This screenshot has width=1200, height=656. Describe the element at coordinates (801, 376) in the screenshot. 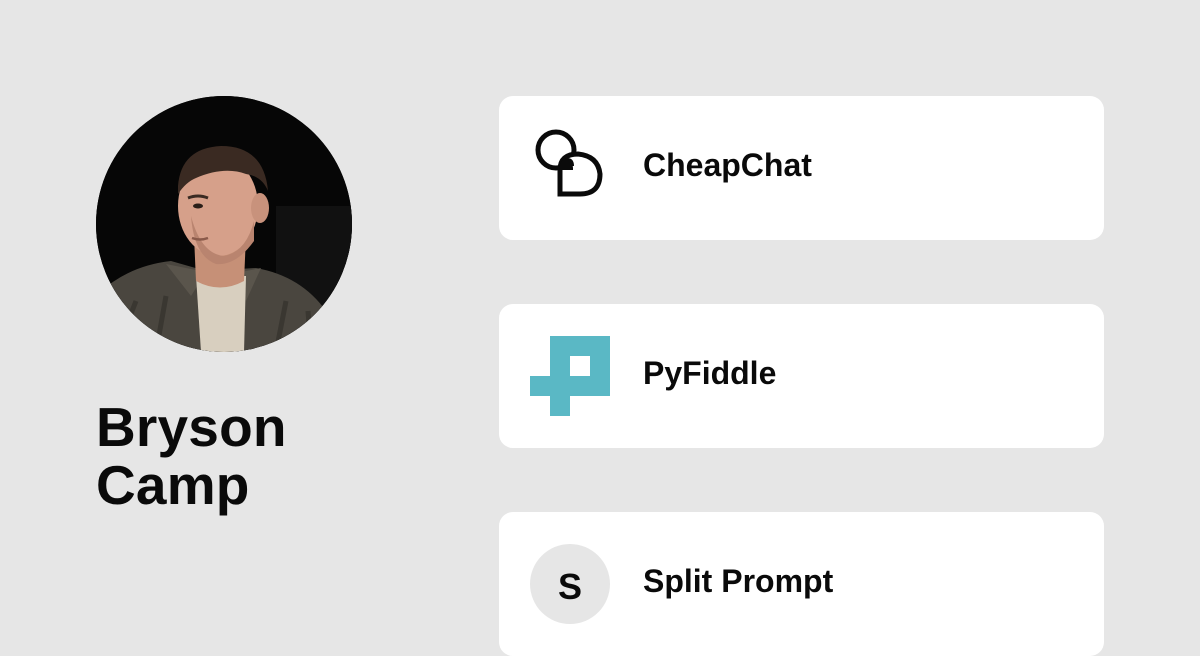

I see `link-card-pyfiddle: PyFiddle` at that location.